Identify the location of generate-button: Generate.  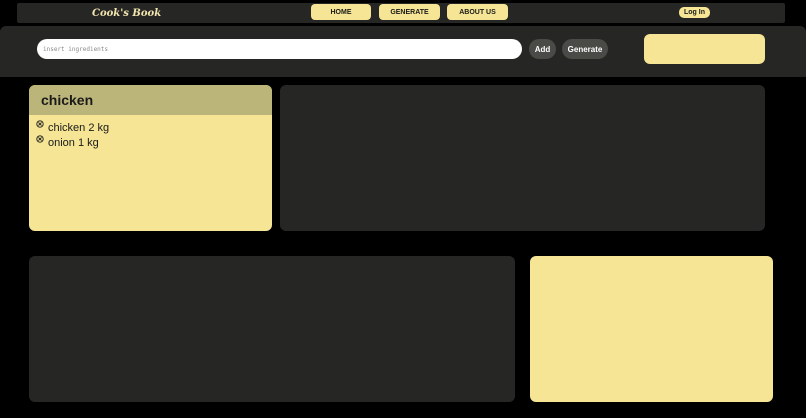
(585, 49).